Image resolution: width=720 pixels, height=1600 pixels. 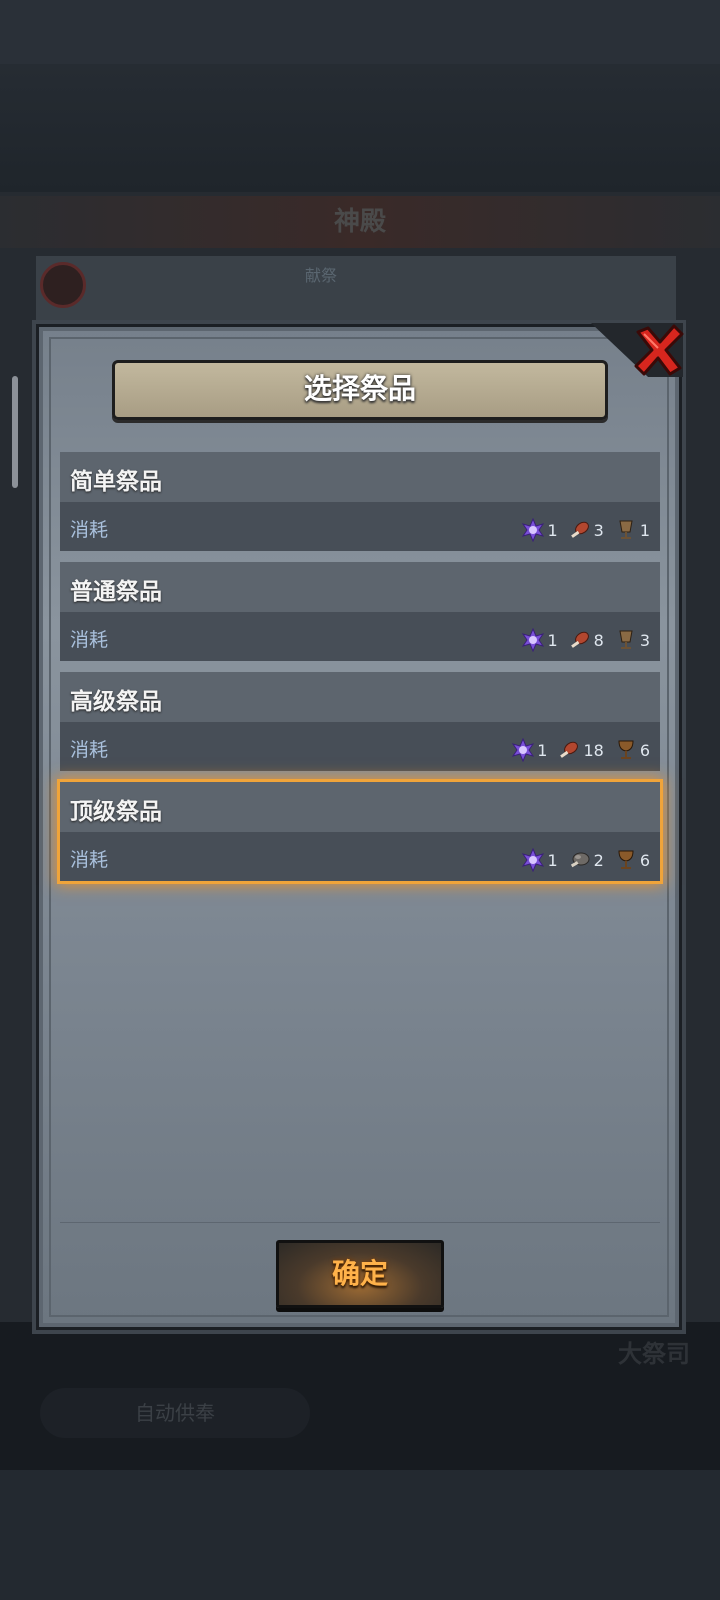 I want to click on cost-item: 8, so click(x=586, y=640).